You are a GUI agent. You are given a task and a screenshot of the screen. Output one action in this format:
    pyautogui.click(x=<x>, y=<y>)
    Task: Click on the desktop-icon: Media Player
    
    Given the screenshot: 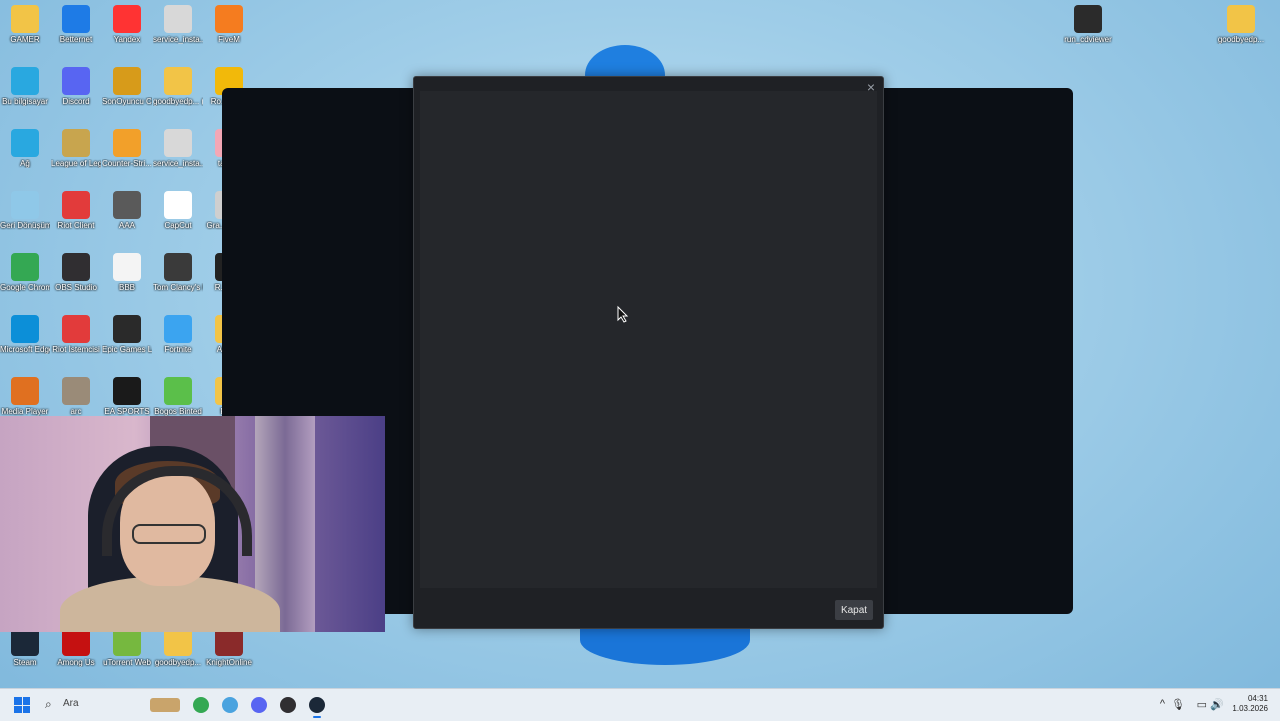 What is the action you would take?
    pyautogui.click(x=25, y=396)
    